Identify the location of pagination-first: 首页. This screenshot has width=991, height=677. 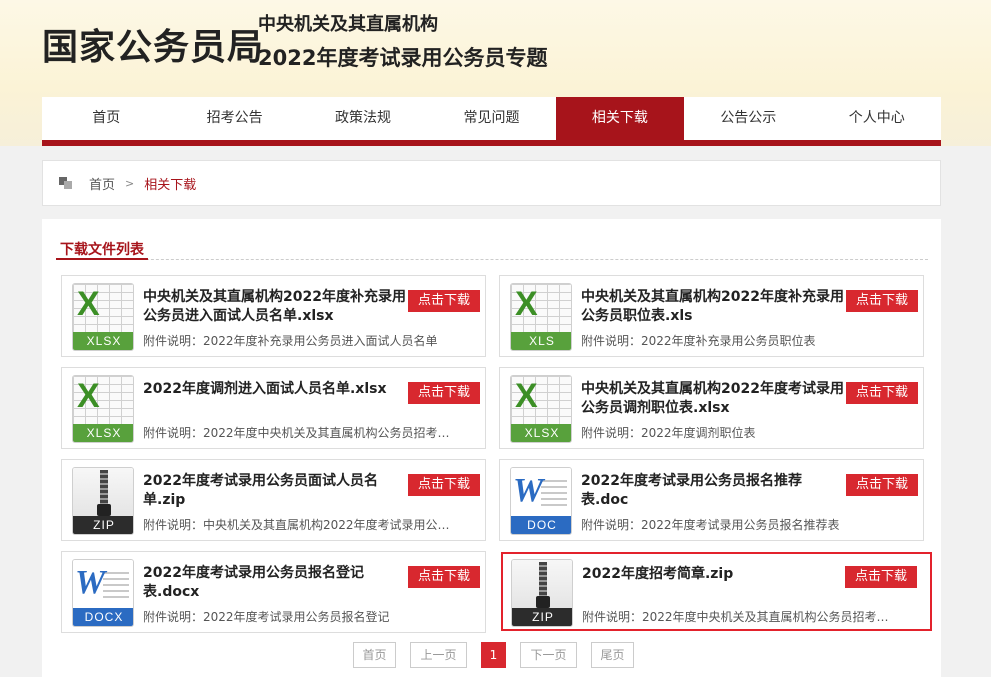
(374, 655).